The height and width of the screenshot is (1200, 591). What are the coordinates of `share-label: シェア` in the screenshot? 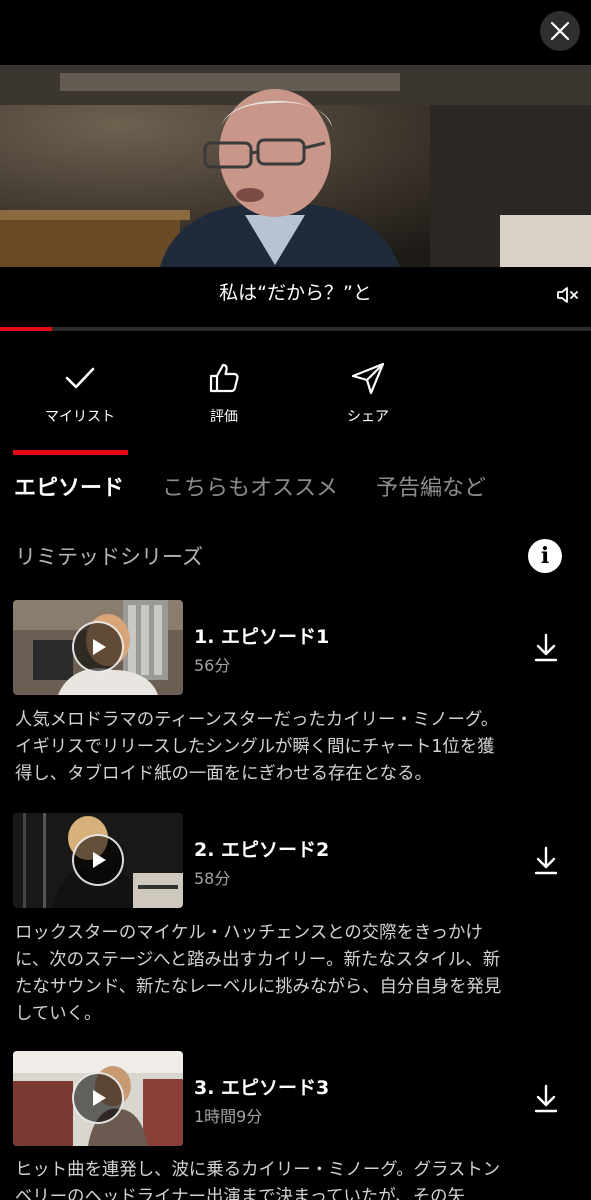 It's located at (368, 417).